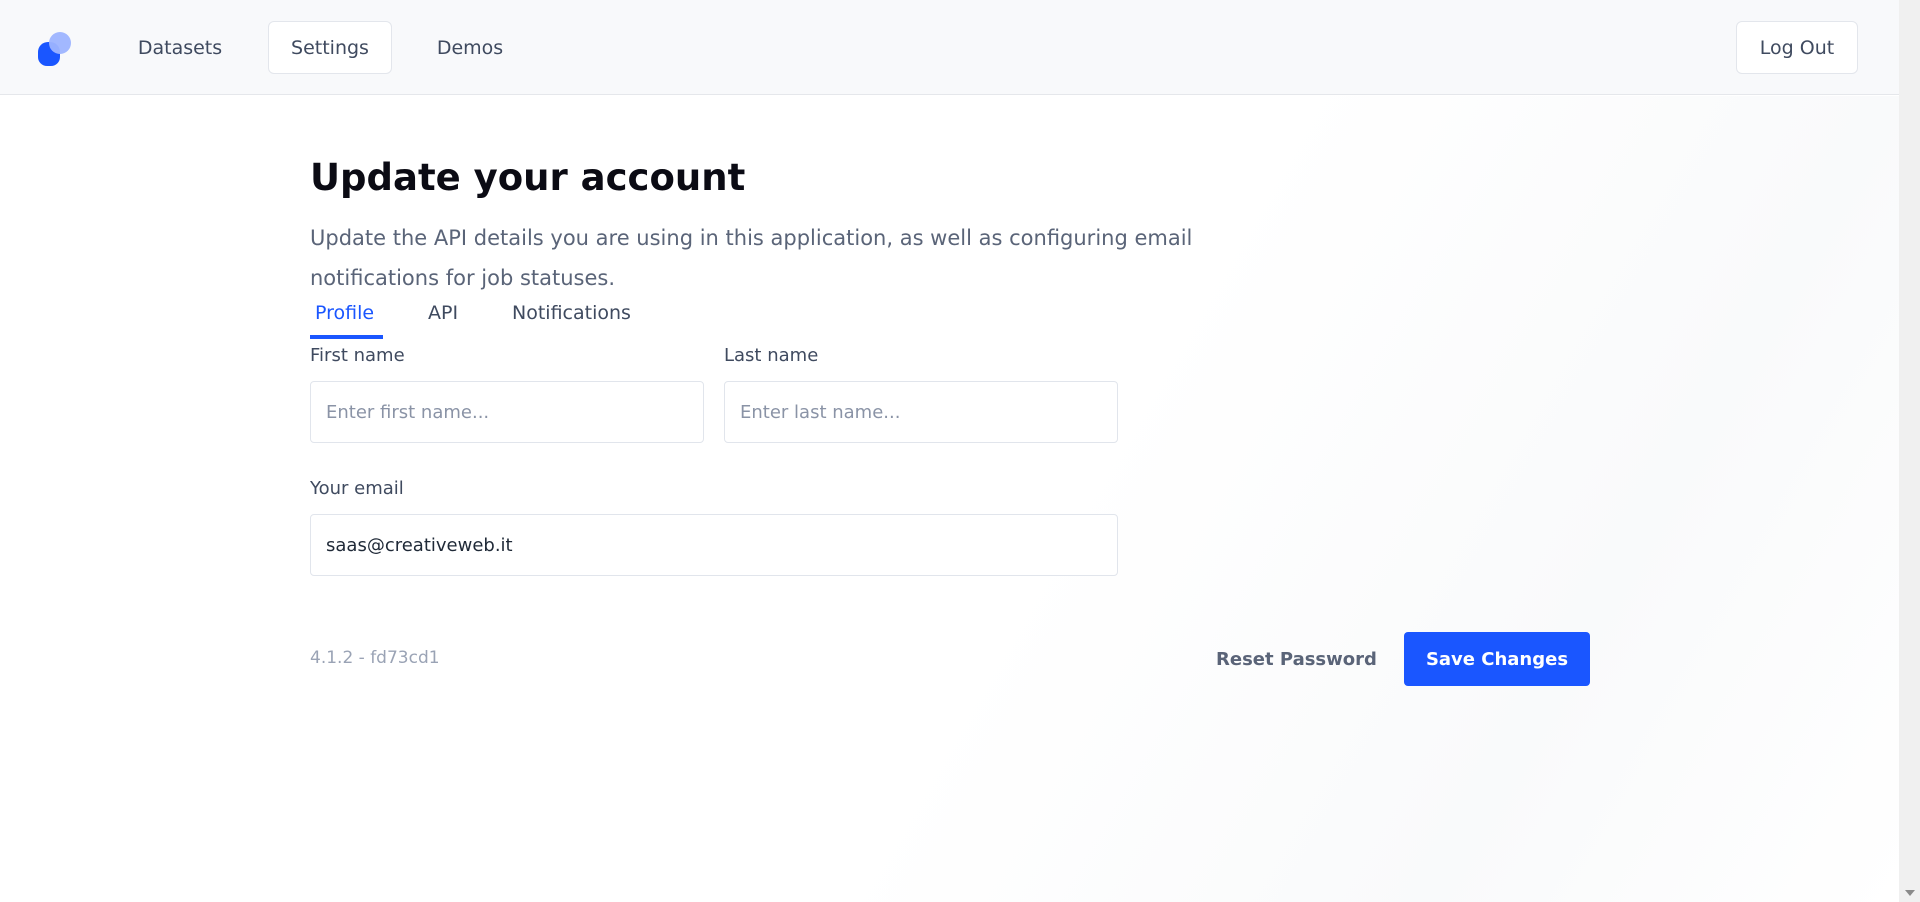 Image resolution: width=1920 pixels, height=902 pixels. Describe the element at coordinates (470, 47) in the screenshot. I see `nav-demos: Demos` at that location.